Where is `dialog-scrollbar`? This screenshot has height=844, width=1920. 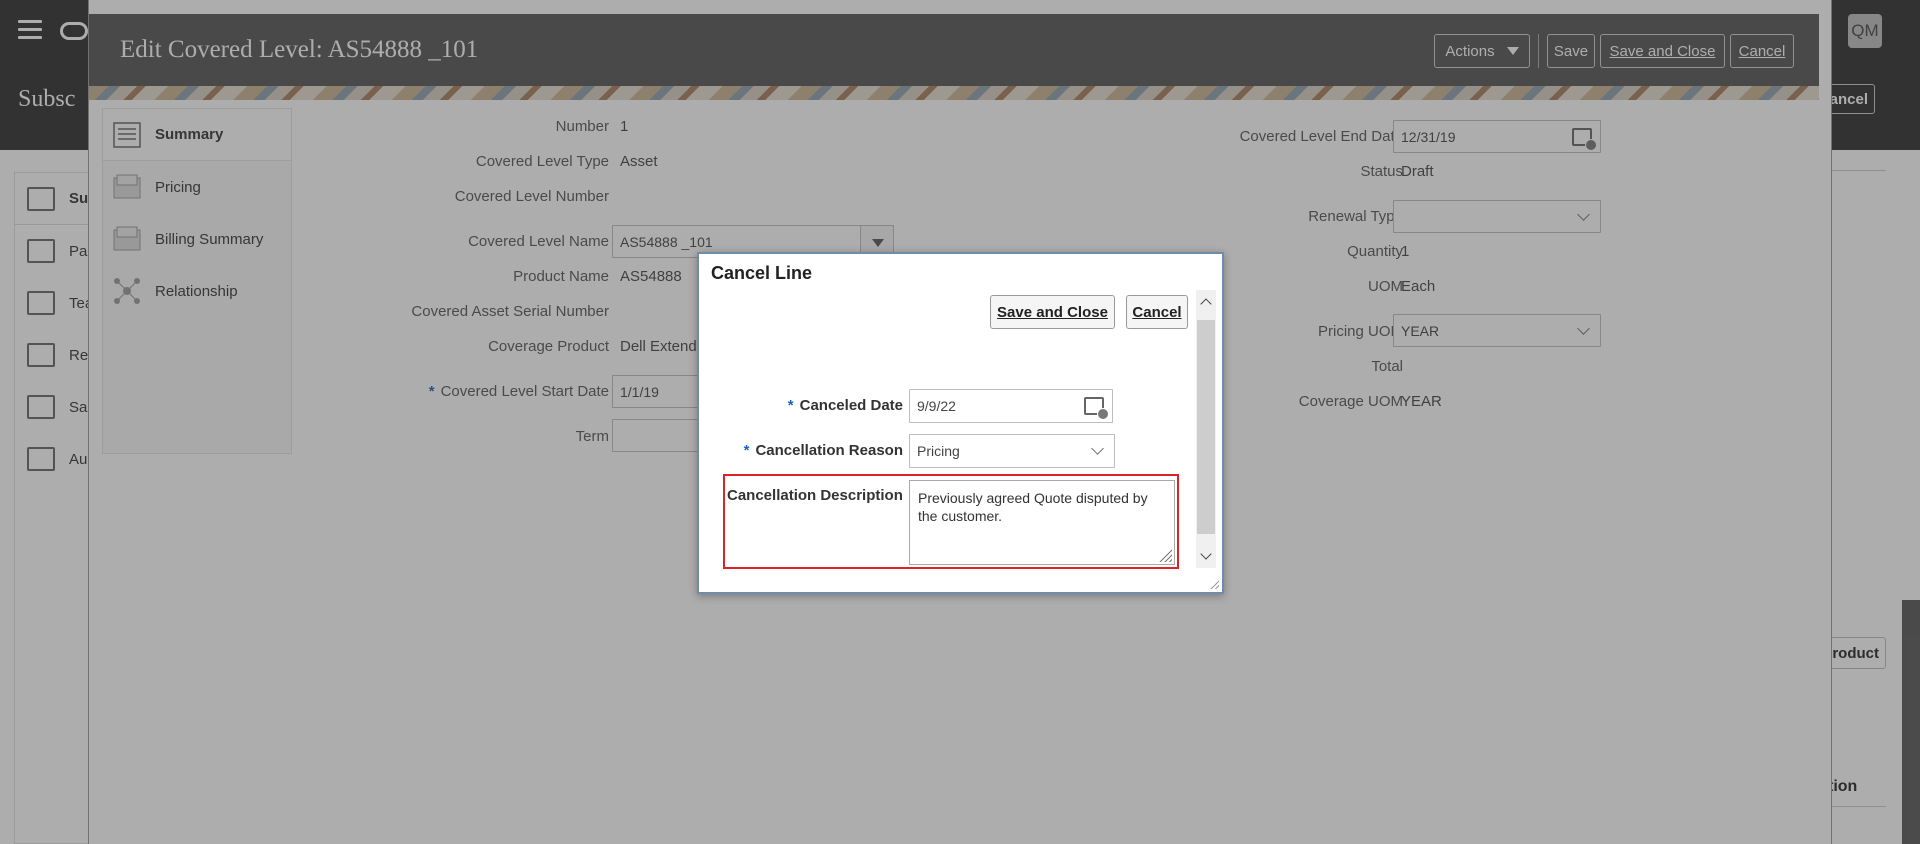
dialog-scrollbar is located at coordinates (1206, 429).